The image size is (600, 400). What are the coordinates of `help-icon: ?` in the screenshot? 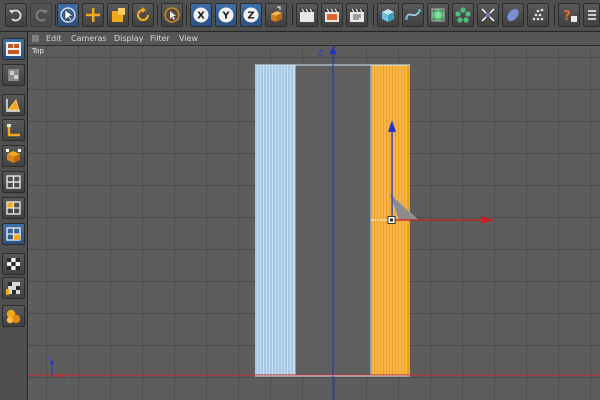 It's located at (570, 16).